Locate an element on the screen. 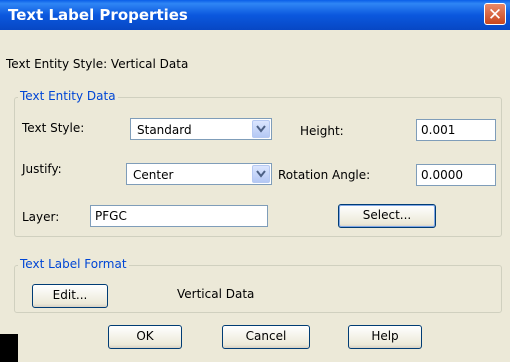 This screenshot has width=510, height=362. label-format-value: Vertical Data is located at coordinates (216, 294).